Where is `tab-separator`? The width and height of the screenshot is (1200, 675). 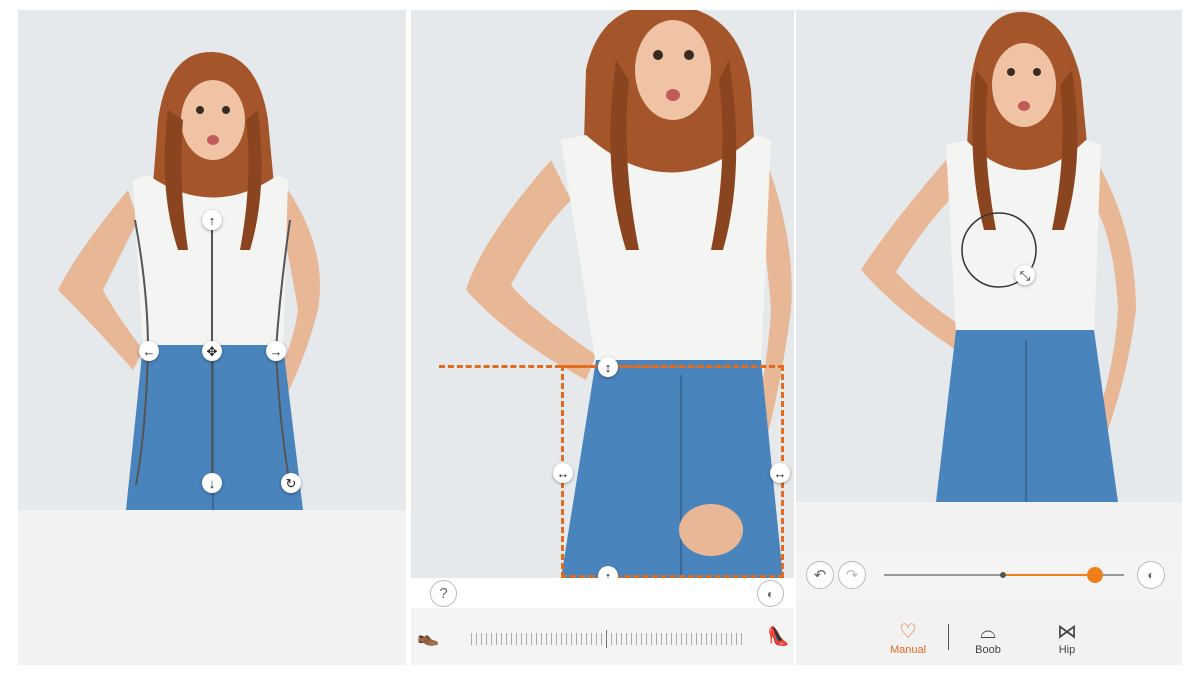 tab-separator is located at coordinates (948, 637).